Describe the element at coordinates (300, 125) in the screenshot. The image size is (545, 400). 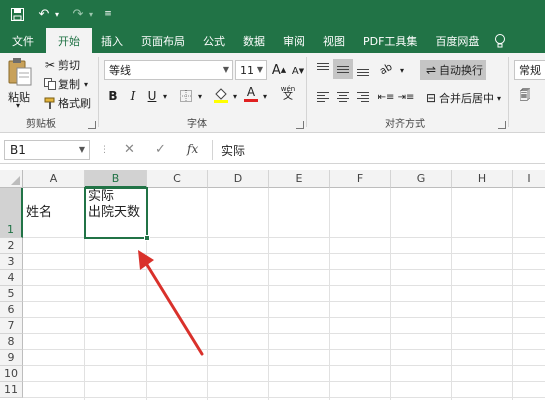
I see `font-launcher-icon` at that location.